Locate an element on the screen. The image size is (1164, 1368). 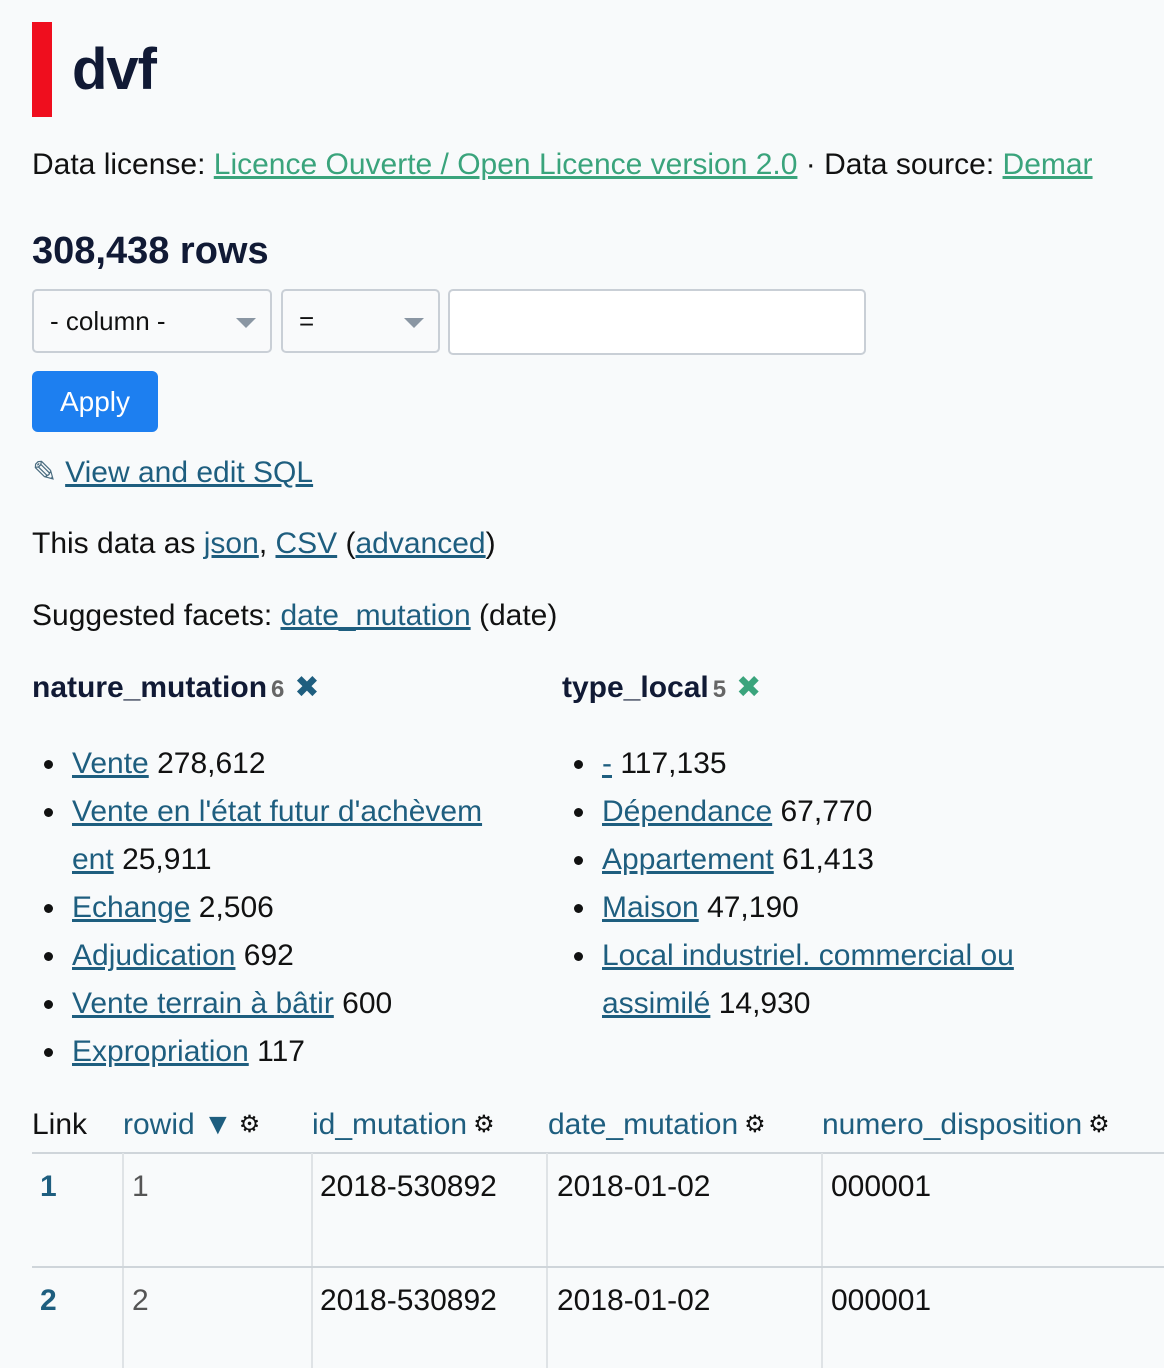
column-header-rowid: rowid ▼ ⚙ is located at coordinates (191, 1125).